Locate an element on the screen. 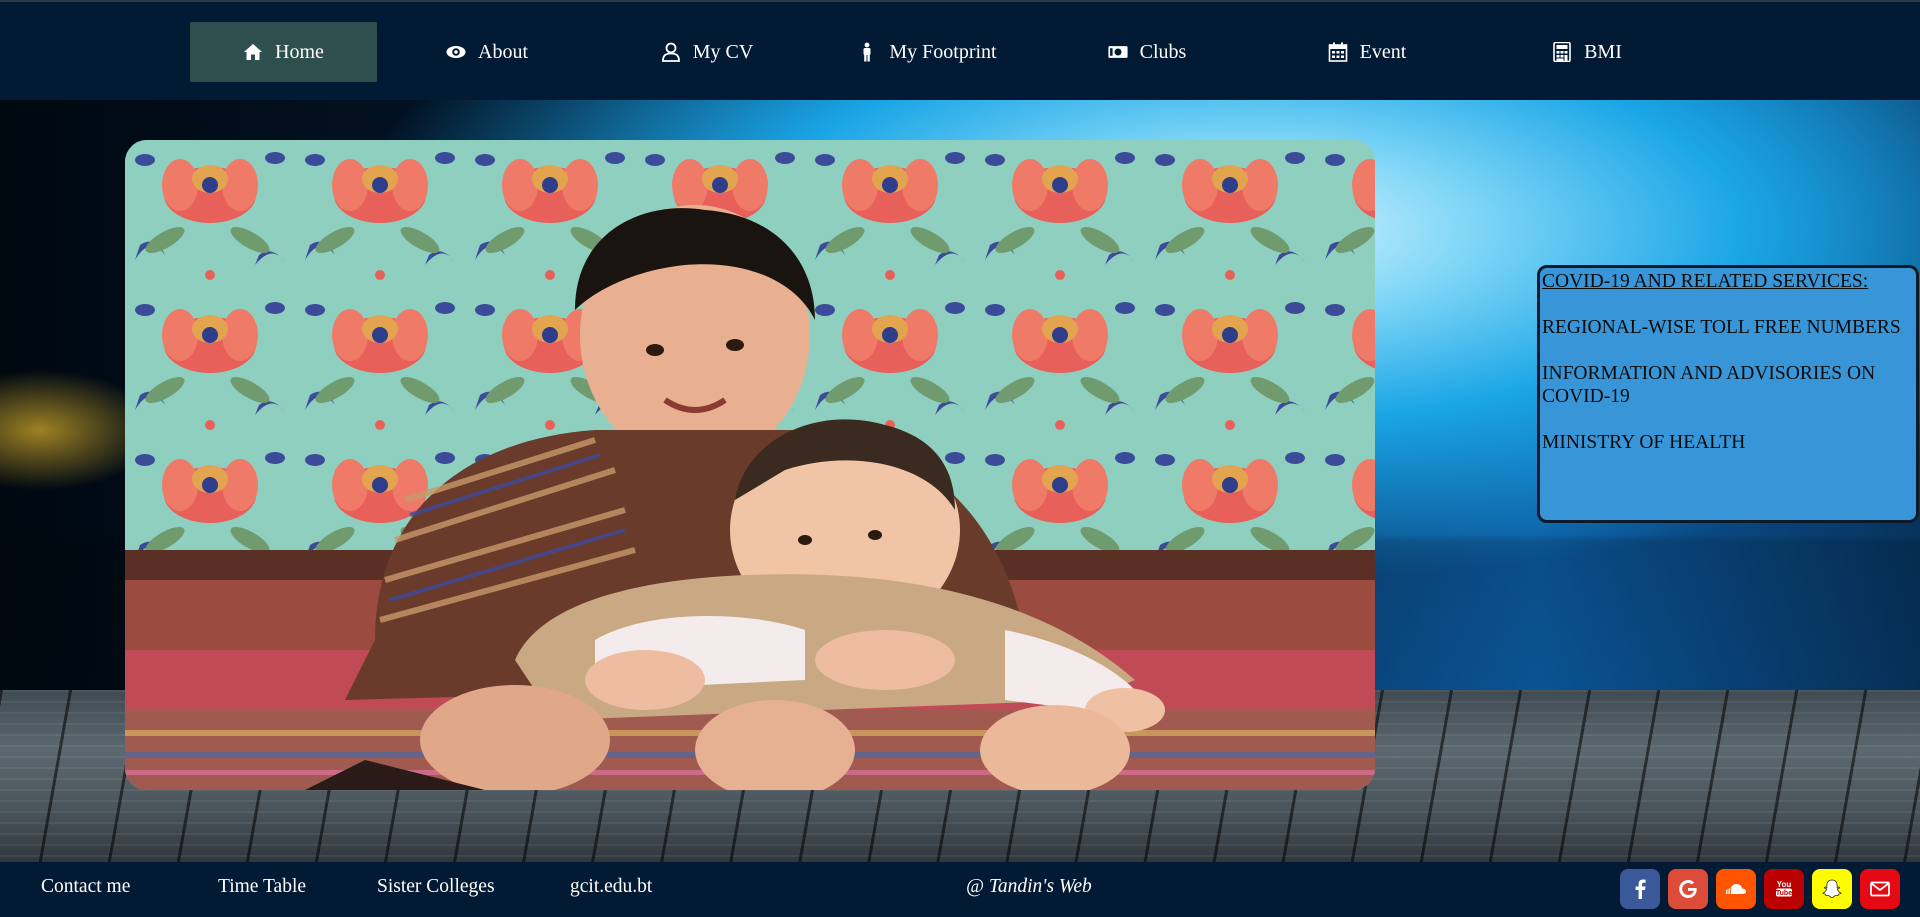 Image resolution: width=1920 pixels, height=917 pixels. nav-about: About is located at coordinates (487, 52).